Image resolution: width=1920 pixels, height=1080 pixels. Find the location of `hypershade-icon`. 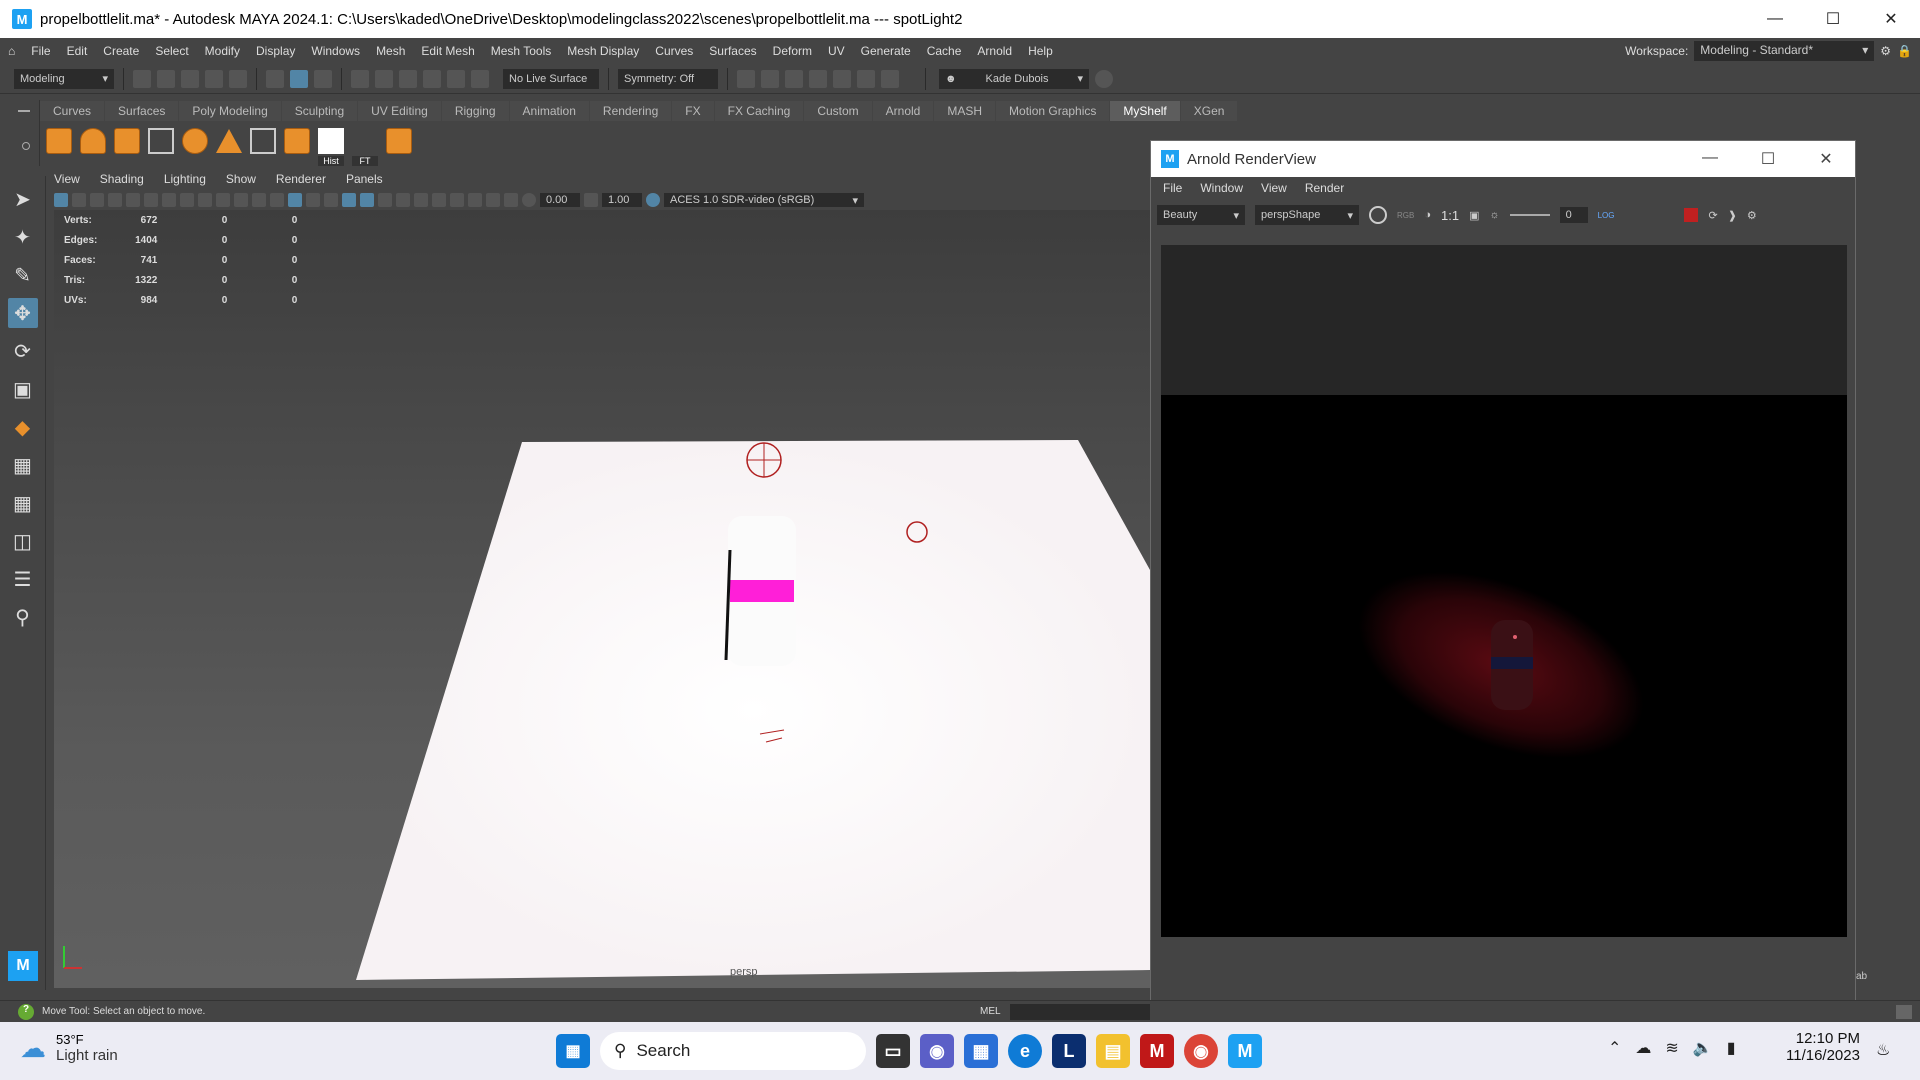

hypershade-icon is located at coordinates (842, 78).